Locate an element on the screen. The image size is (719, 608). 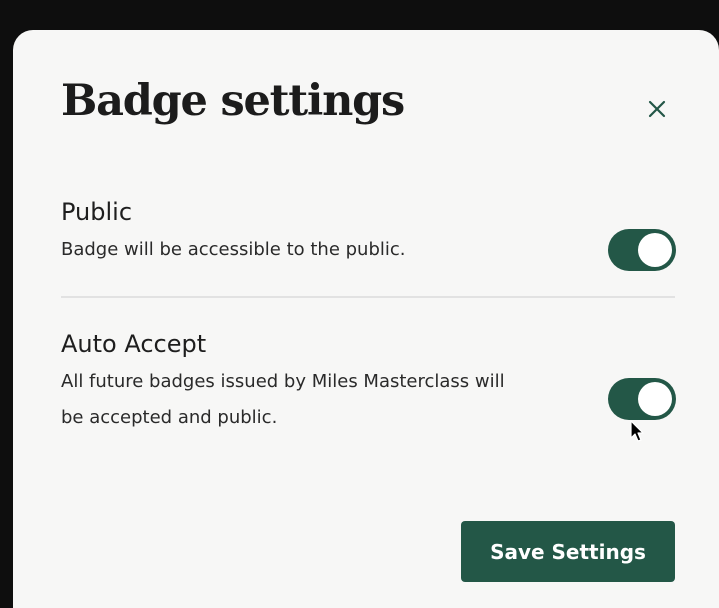
dialog-title: Badge settings is located at coordinates (233, 101).